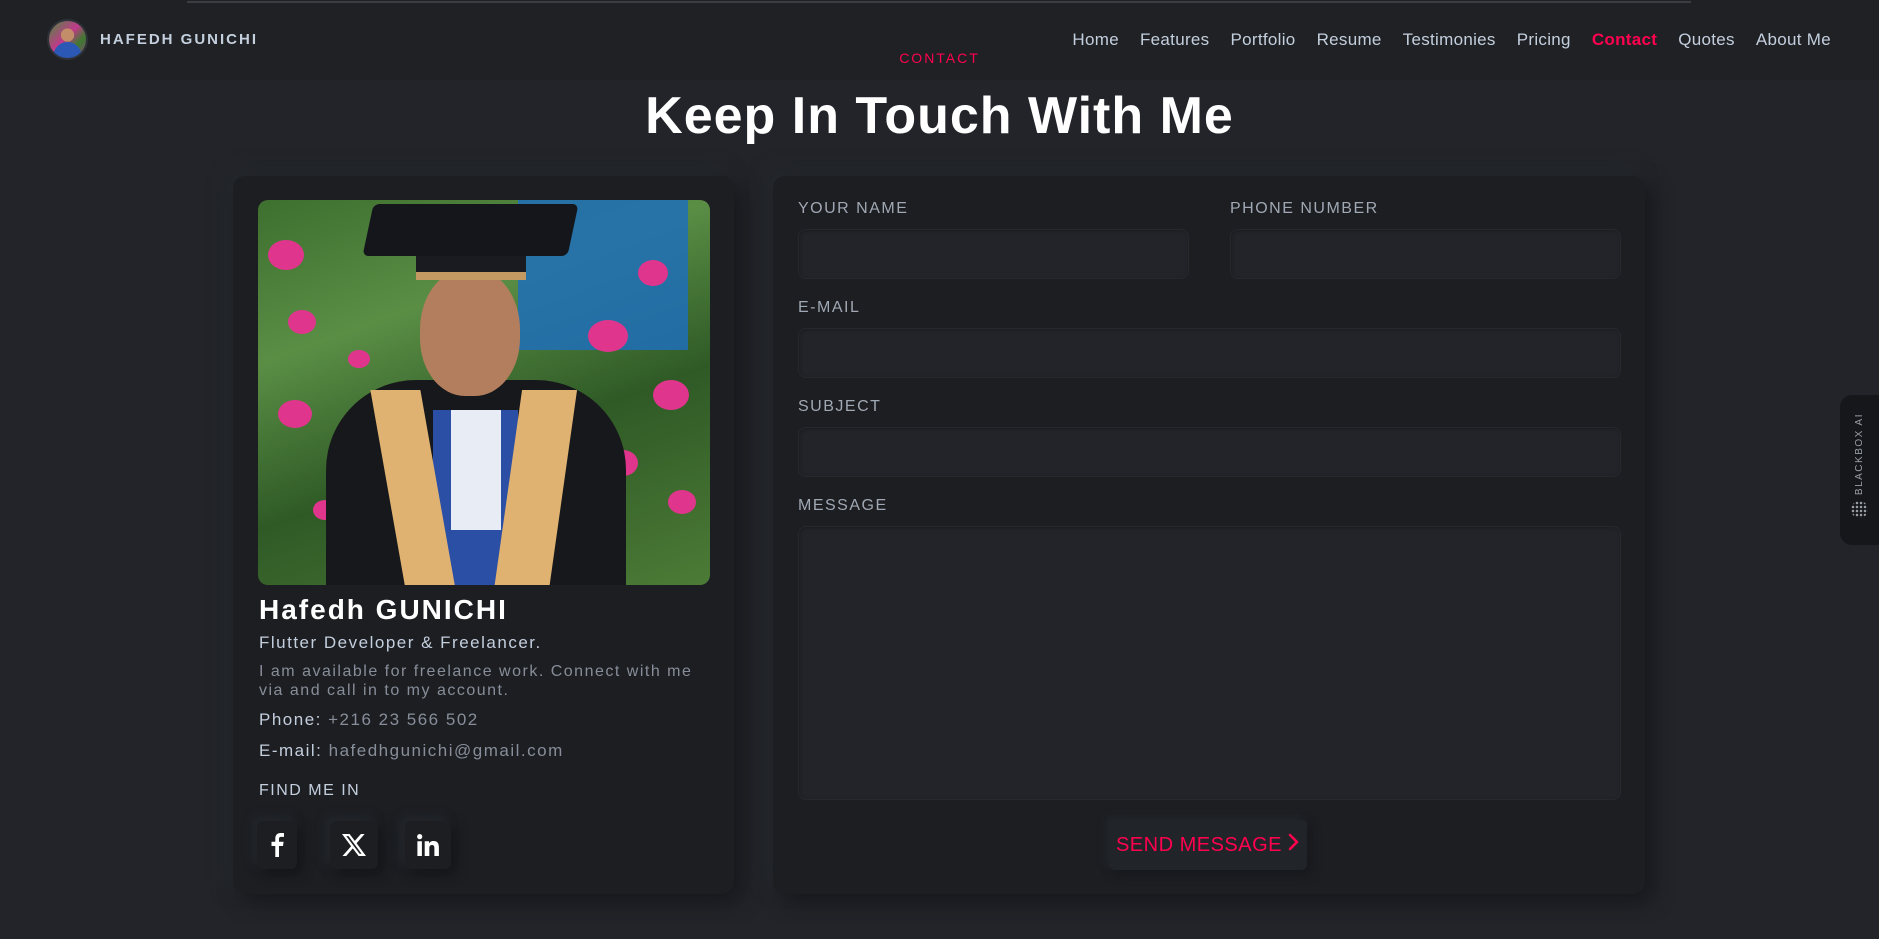 This screenshot has width=1879, height=939. What do you see at coordinates (1349, 40) in the screenshot?
I see `nav-item-resume: Resume` at bounding box center [1349, 40].